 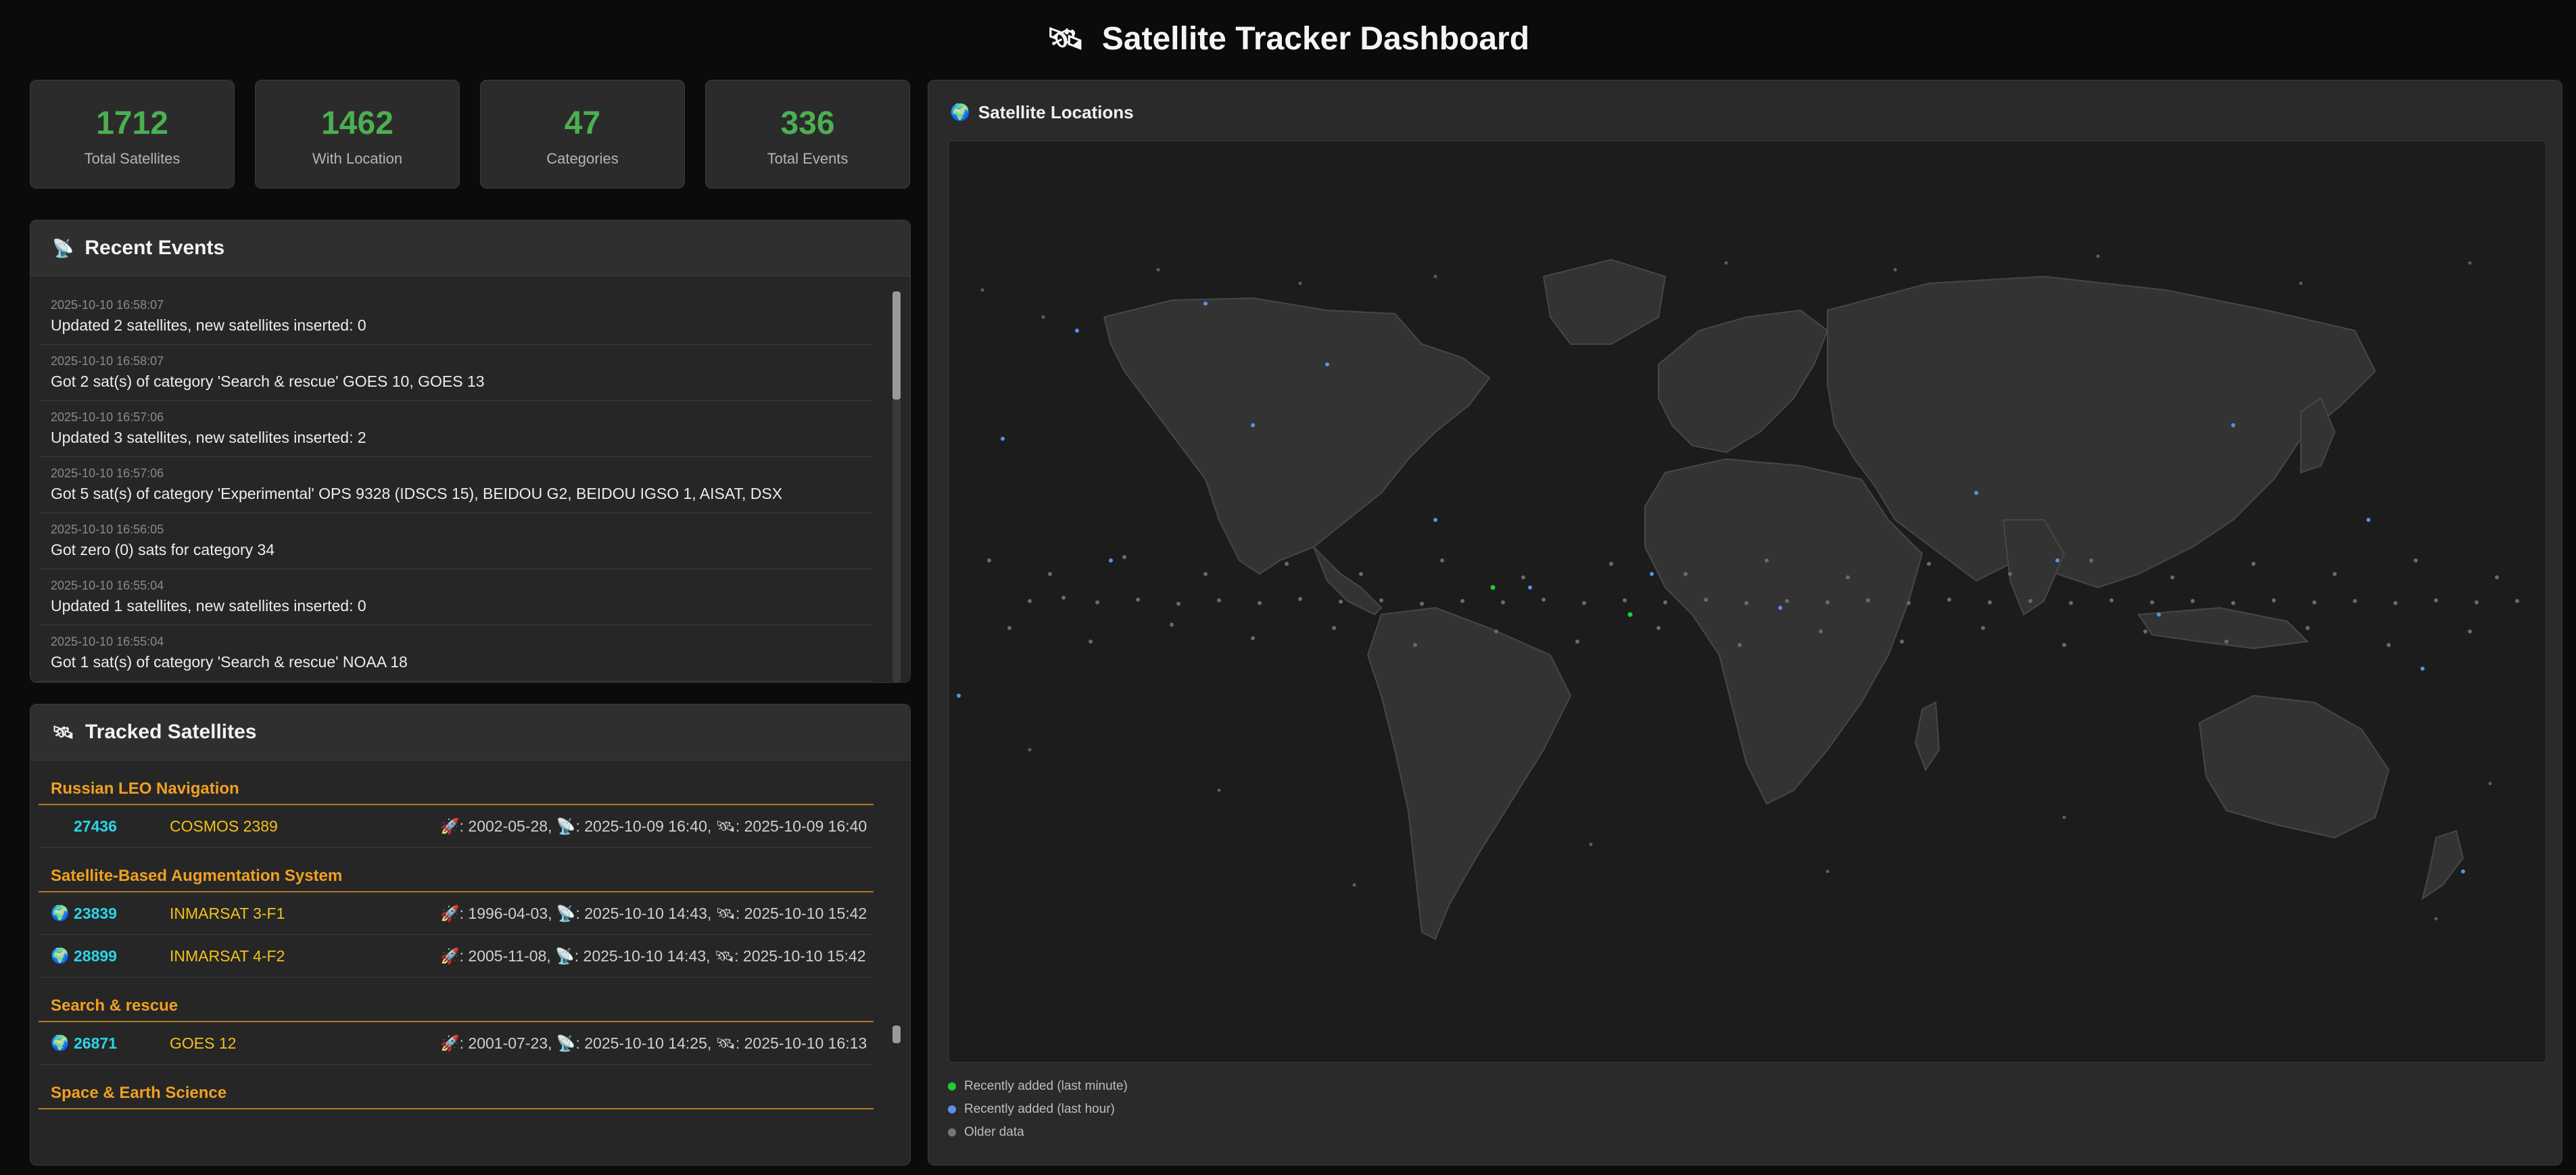 I want to click on stat-value: 1462, so click(x=357, y=123).